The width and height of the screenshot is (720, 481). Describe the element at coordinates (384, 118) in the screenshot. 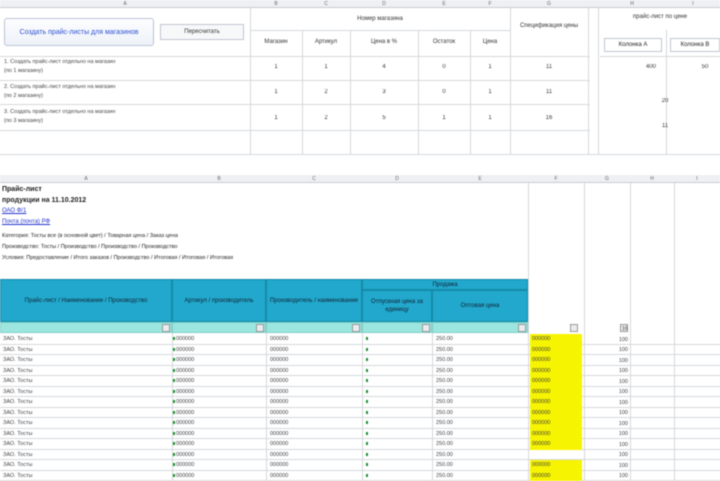

I see `cell: 5` at that location.